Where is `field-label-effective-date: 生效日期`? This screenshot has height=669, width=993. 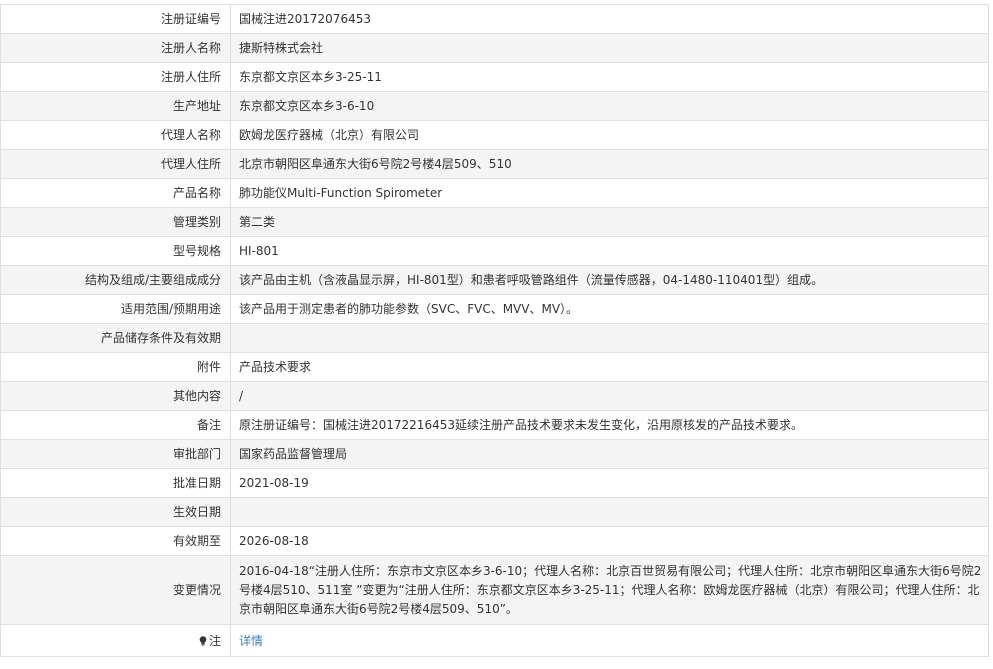 field-label-effective-date: 生效日期 is located at coordinates (115, 512).